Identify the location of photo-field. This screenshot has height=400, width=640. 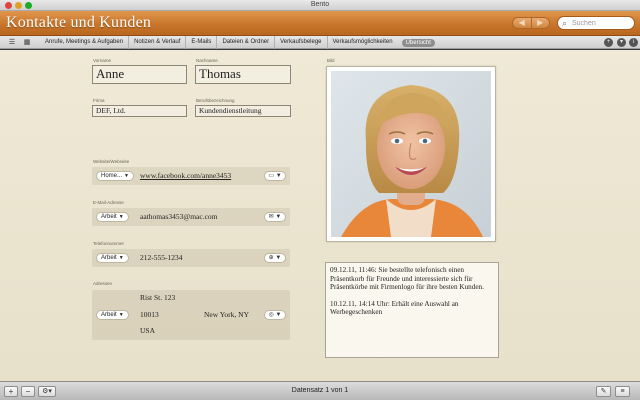
(411, 154).